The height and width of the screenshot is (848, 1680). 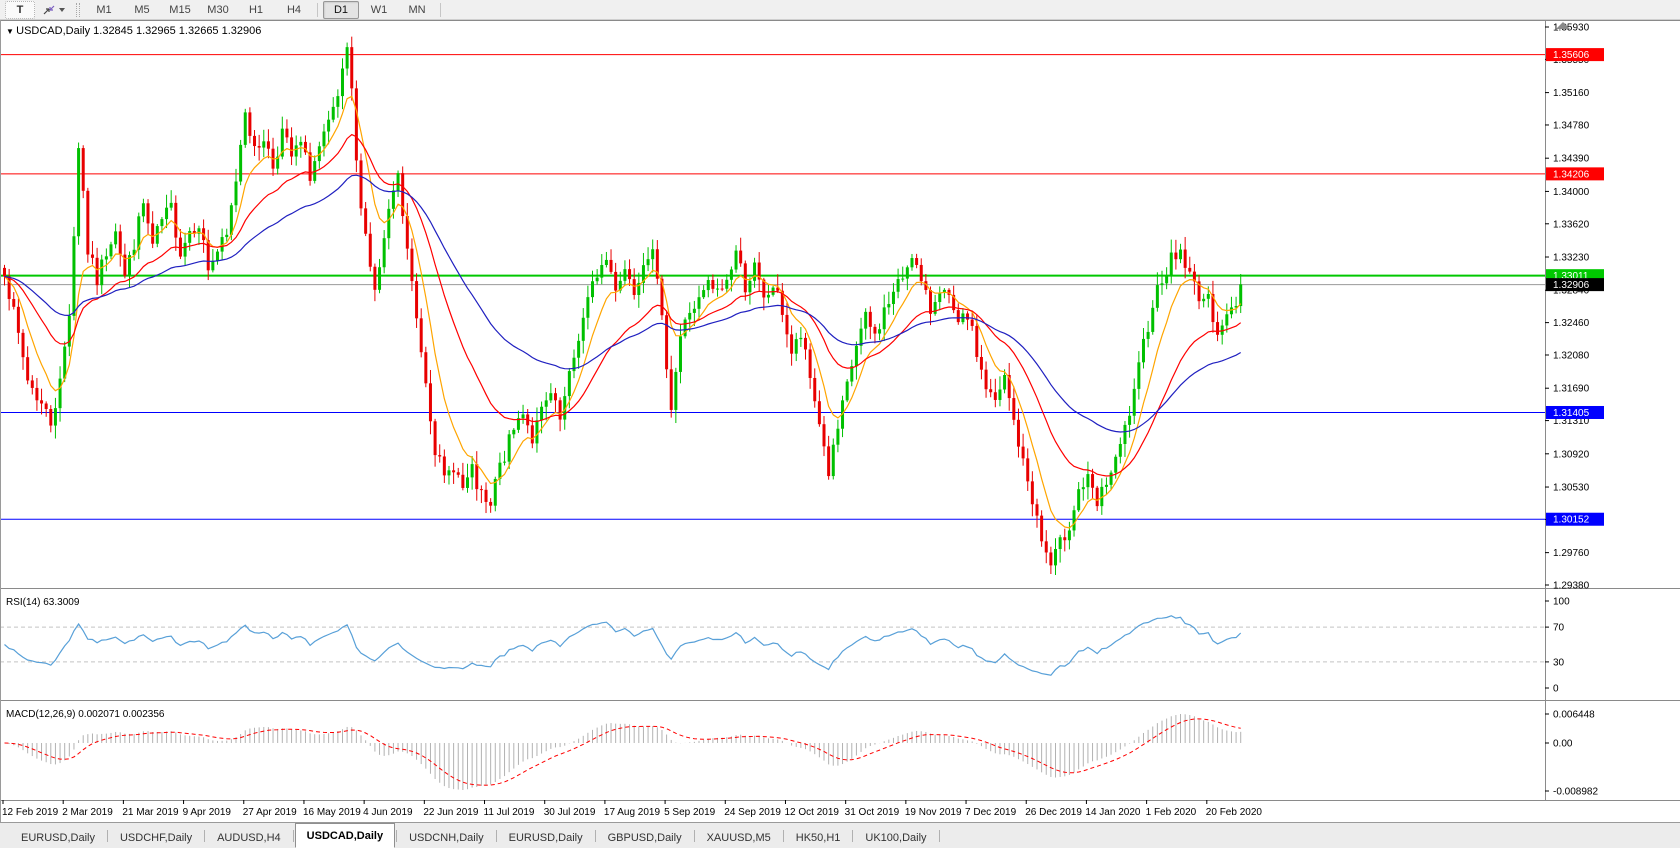 What do you see at coordinates (104, 10) in the screenshot?
I see `timeframe-button-m1: M1` at bounding box center [104, 10].